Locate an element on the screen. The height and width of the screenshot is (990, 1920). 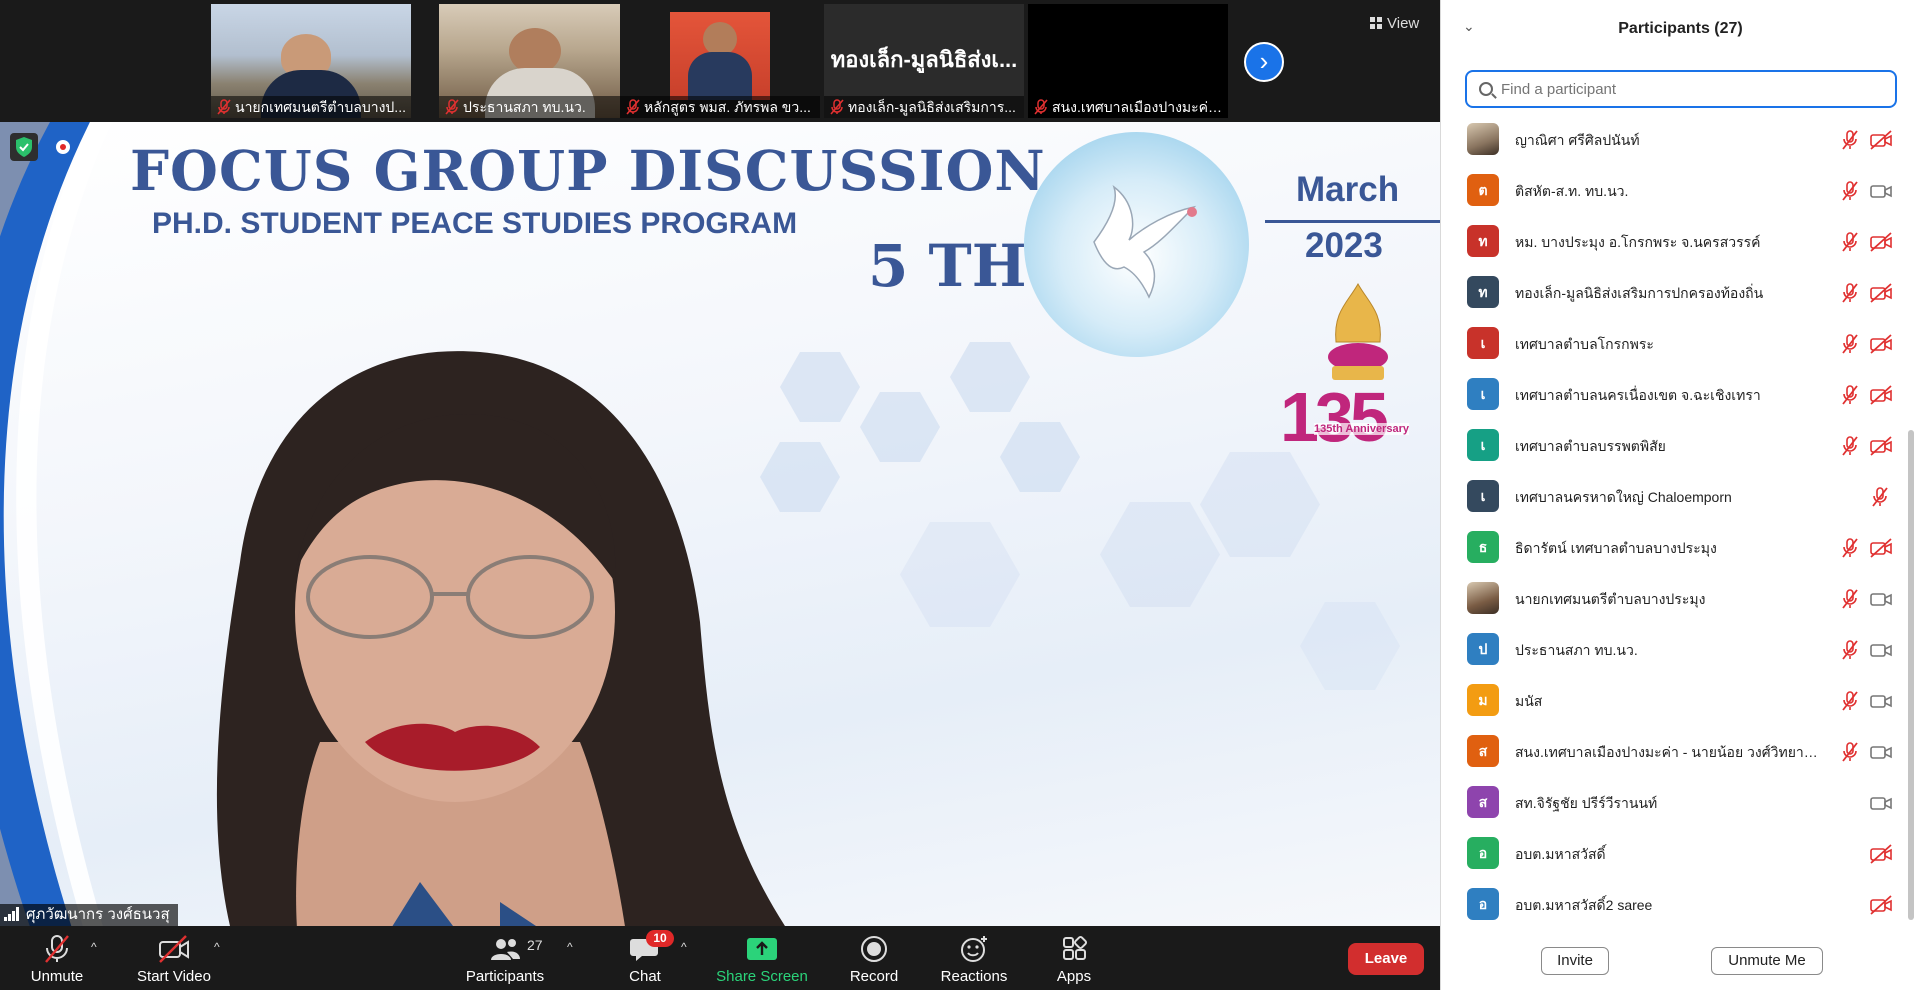
participant-row: ต ติสหัต-ส.ท. ทบ.นว. is located at coordinates (1671, 190).